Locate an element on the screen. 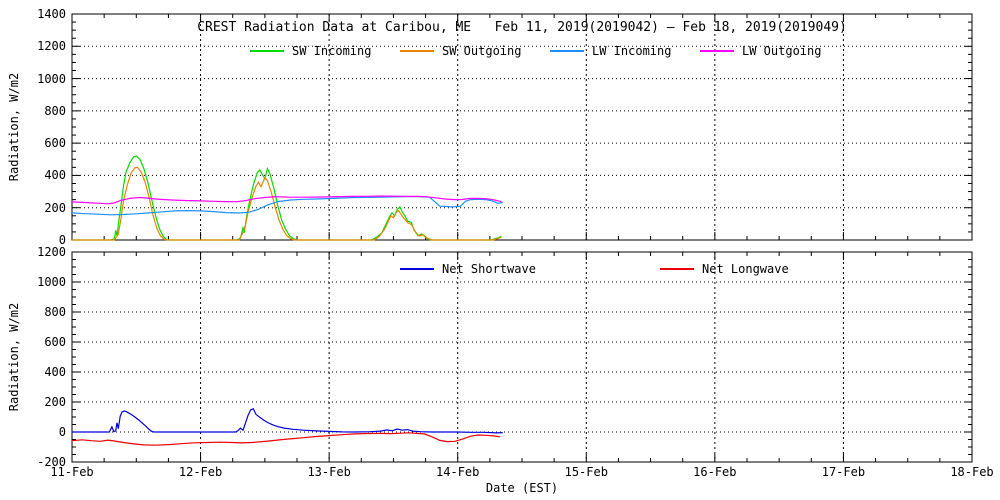 The height and width of the screenshot is (500, 1000). legend-line-net-shortwave is located at coordinates (417, 269).